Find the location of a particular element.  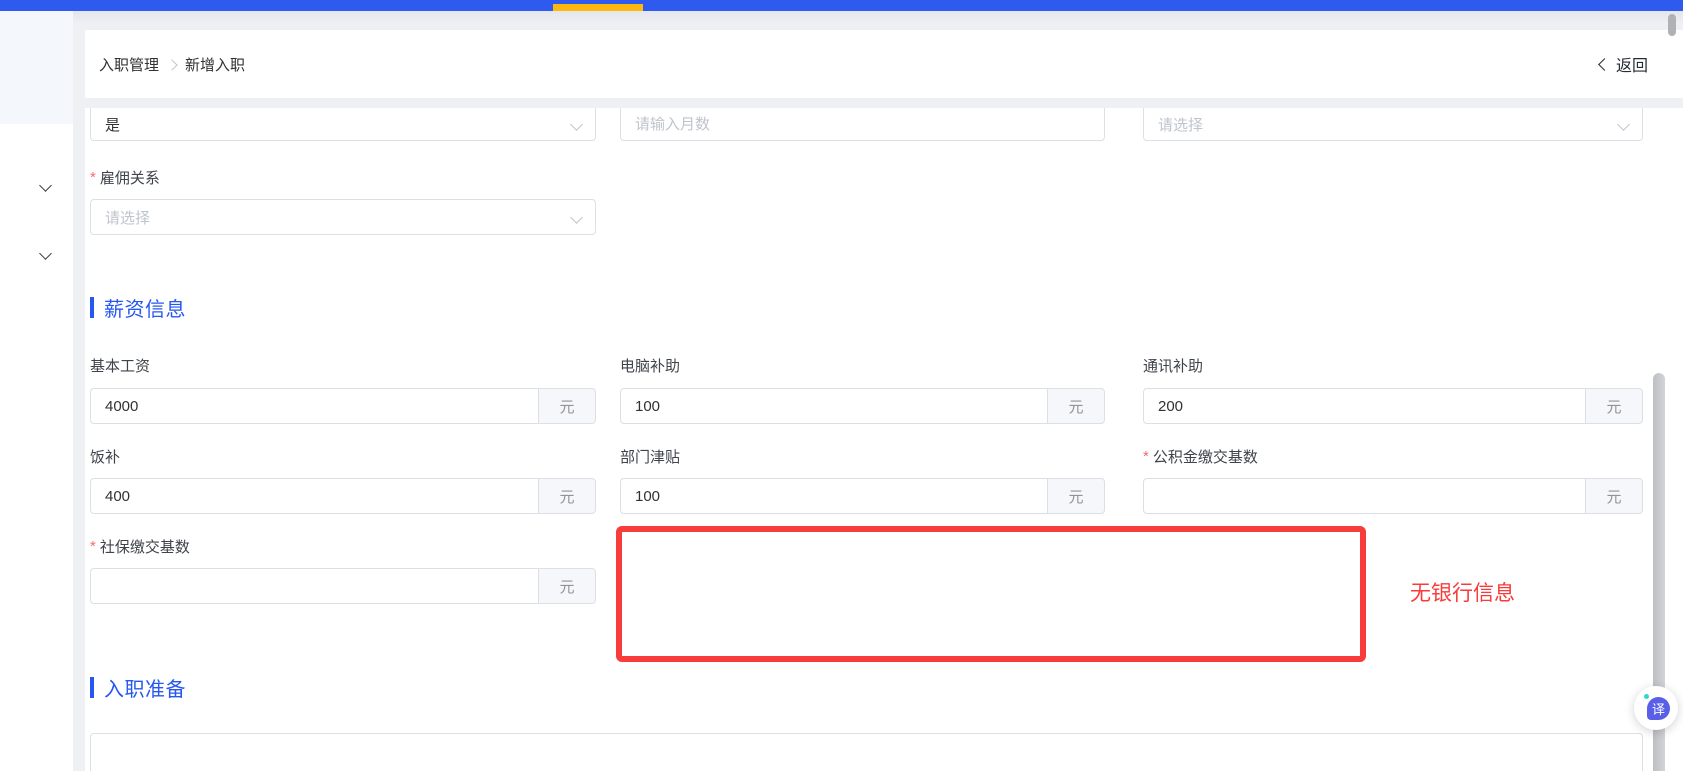

label-text: 雇佣关系 is located at coordinates (129, 178).